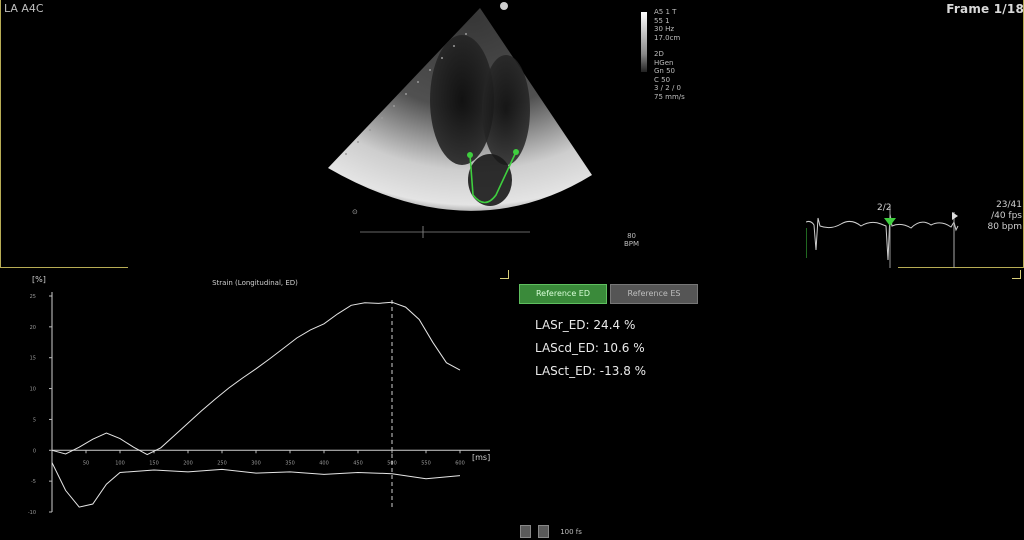 This screenshot has width=1024, height=540. What do you see at coordinates (664, 62) in the screenshot?
I see `acq-line: HGen` at bounding box center [664, 62].